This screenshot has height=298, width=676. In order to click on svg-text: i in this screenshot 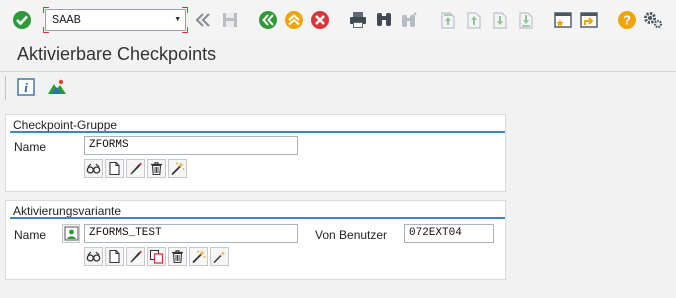, I will do `click(26, 87)`.